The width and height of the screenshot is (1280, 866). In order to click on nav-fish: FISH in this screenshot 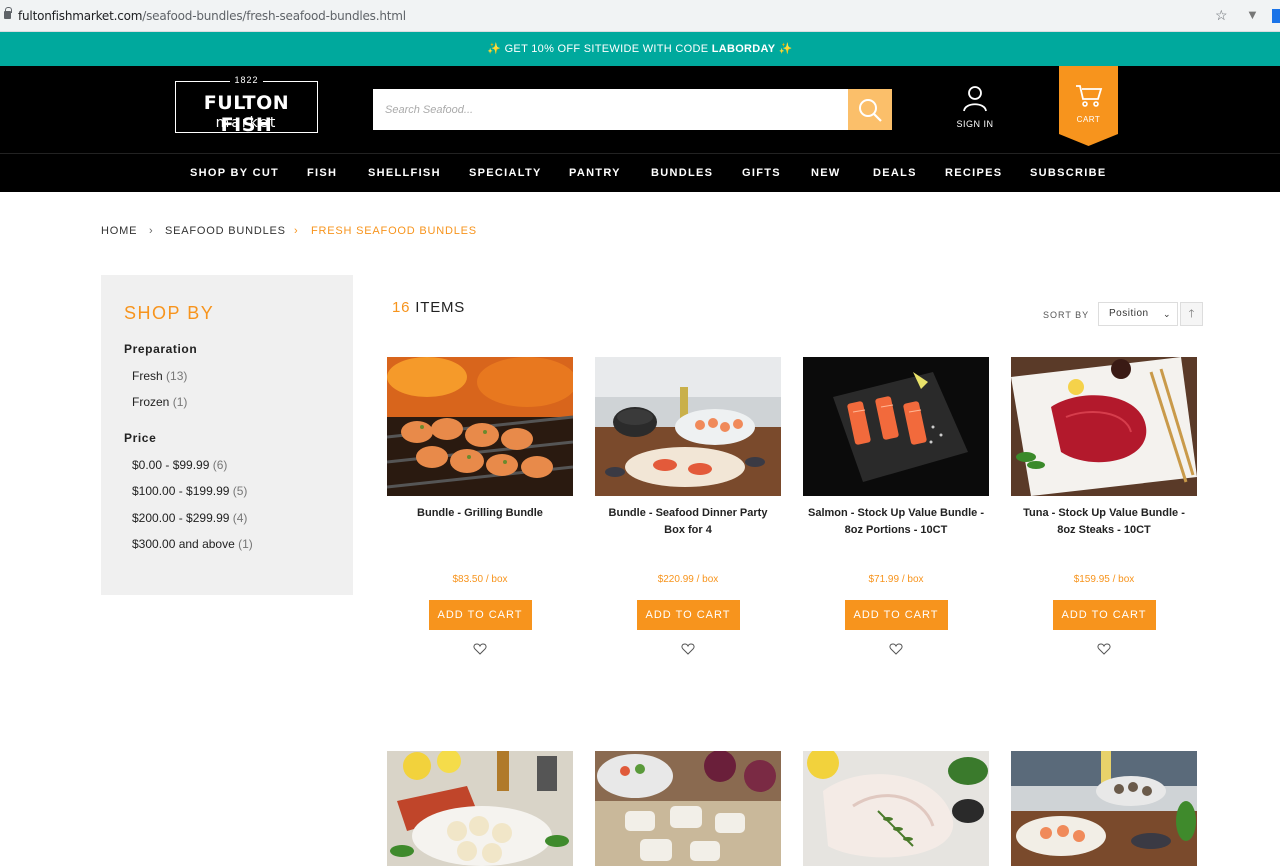, I will do `click(322, 173)`.